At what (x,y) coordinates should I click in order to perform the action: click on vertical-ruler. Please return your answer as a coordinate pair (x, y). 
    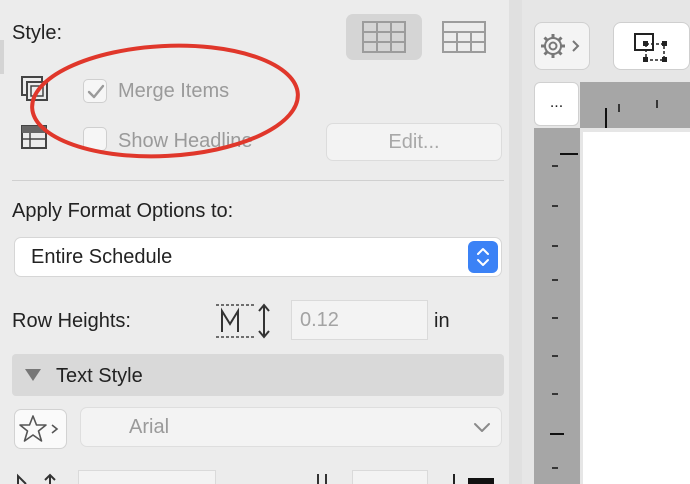
    Looking at the image, I should click on (557, 306).